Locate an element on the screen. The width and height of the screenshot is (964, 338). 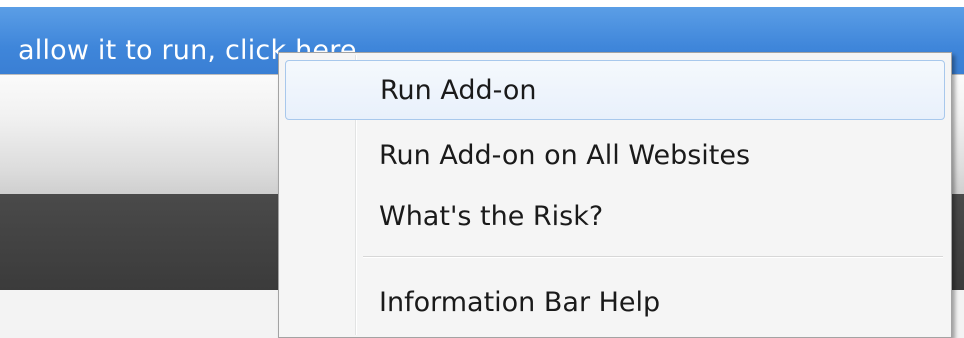
menu-item-label: Information Bar Help is located at coordinates (520, 302).